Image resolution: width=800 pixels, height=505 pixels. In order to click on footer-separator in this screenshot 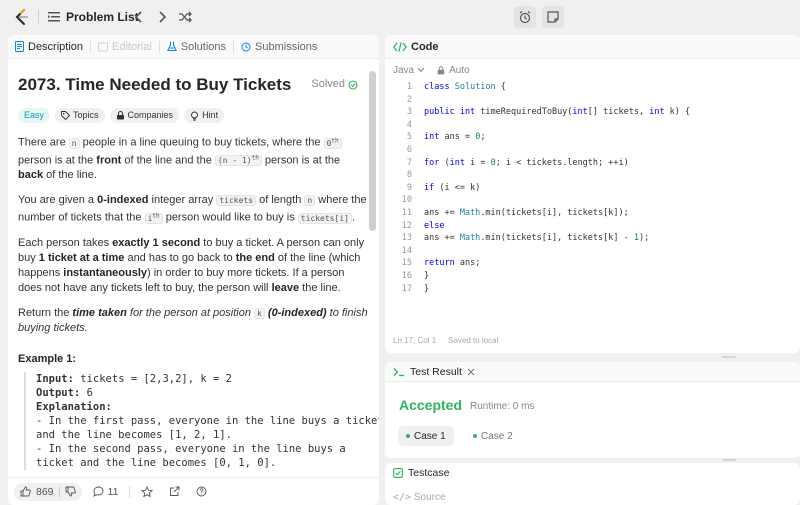, I will do `click(130, 491)`.